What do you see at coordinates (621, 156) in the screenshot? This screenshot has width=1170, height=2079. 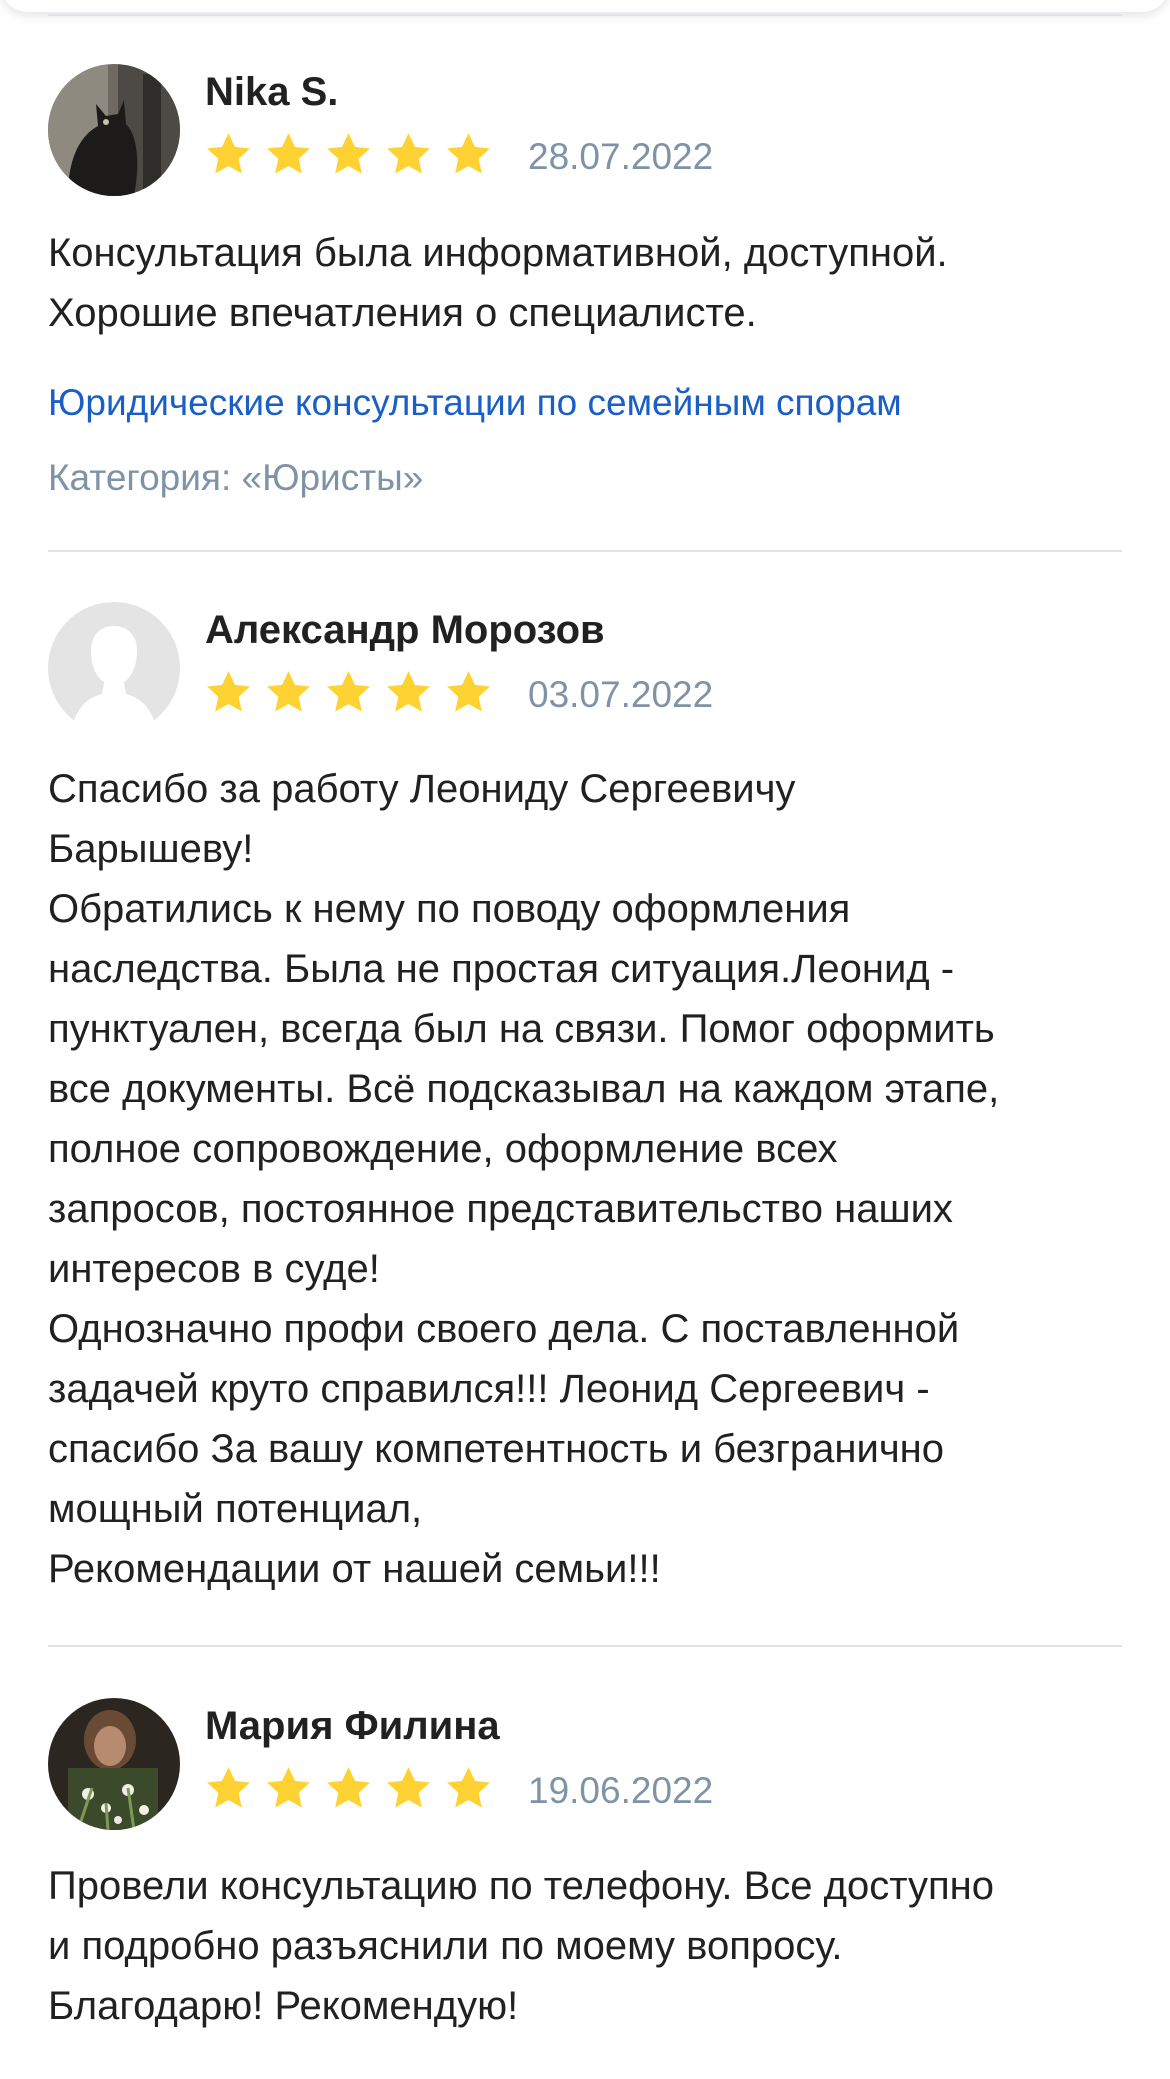 I see `review-date: 28.07.2022` at bounding box center [621, 156].